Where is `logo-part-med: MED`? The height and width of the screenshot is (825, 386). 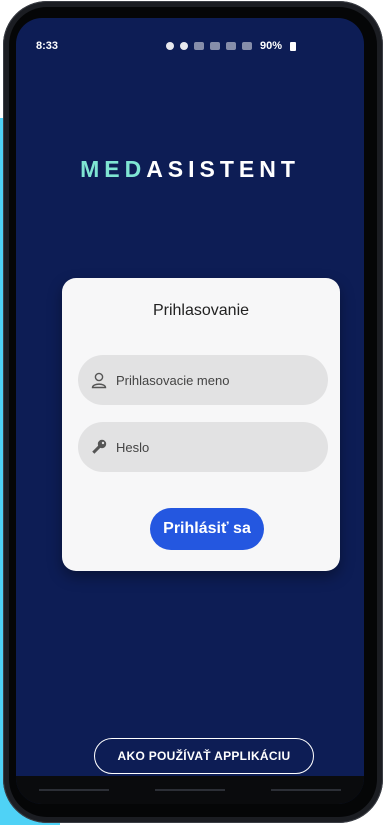
logo-part-med: MED is located at coordinates (113, 169).